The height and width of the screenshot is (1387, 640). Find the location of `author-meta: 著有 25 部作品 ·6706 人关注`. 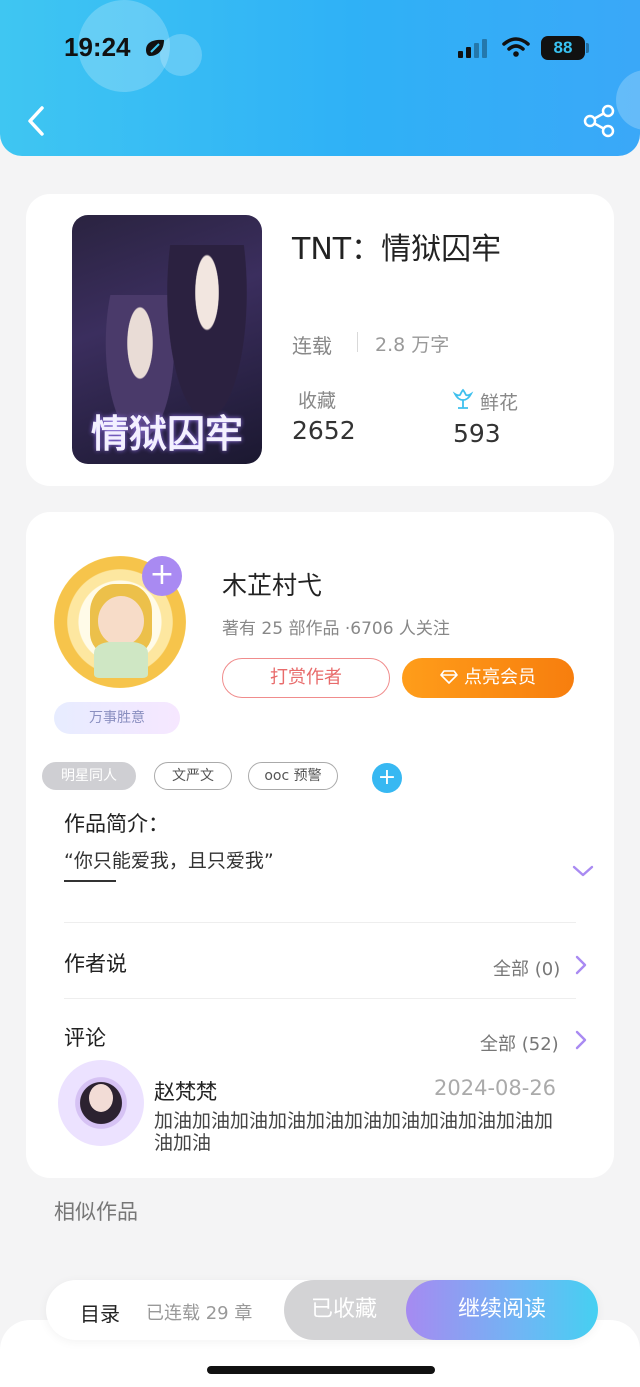

author-meta: 著有 25 部作品 ·6706 人关注 is located at coordinates (336, 629).